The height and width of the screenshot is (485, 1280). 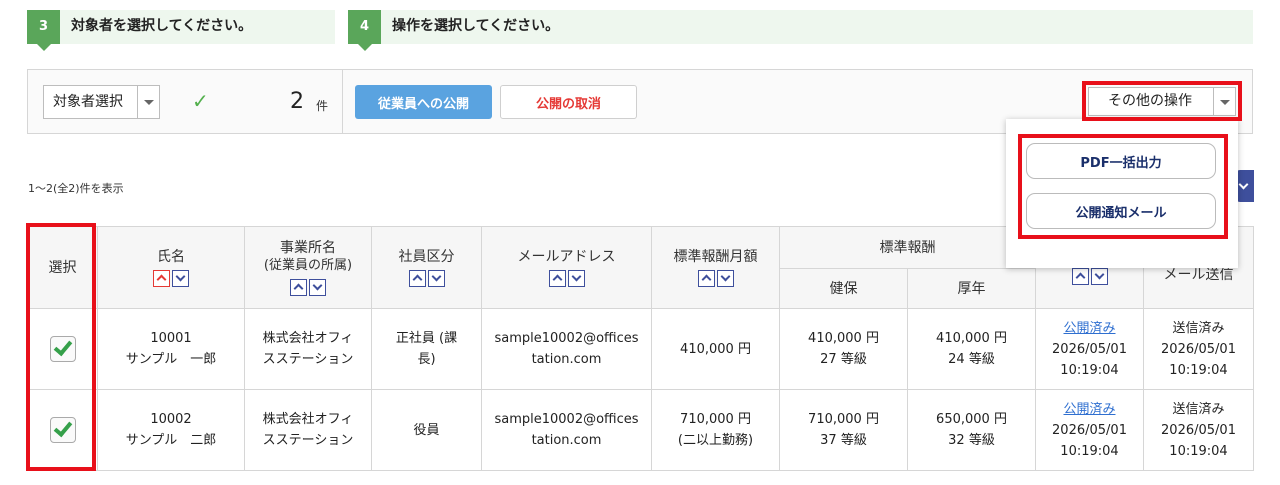 I want to click on monthly-cell: 410,000 円, so click(x=715, y=349).